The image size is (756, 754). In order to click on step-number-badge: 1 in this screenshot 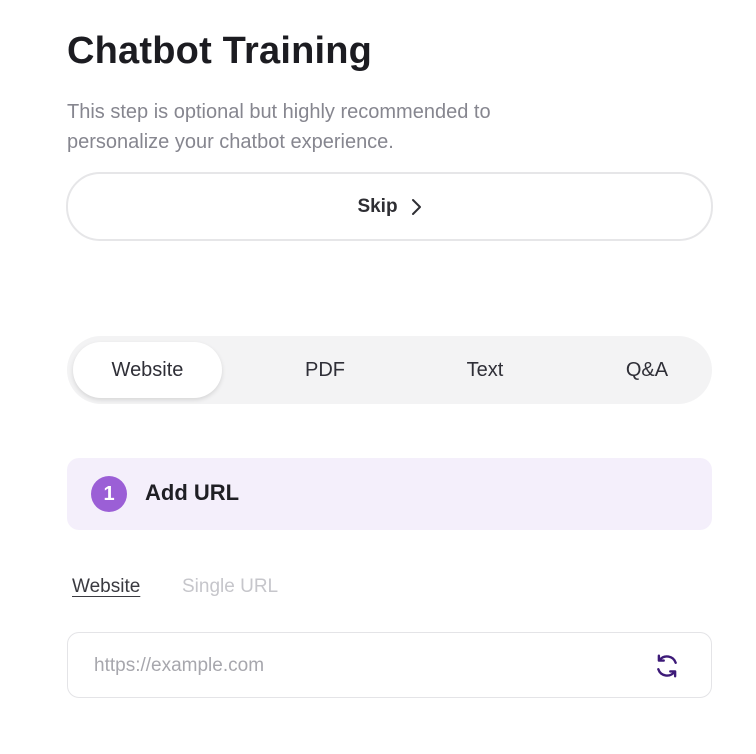, I will do `click(109, 494)`.